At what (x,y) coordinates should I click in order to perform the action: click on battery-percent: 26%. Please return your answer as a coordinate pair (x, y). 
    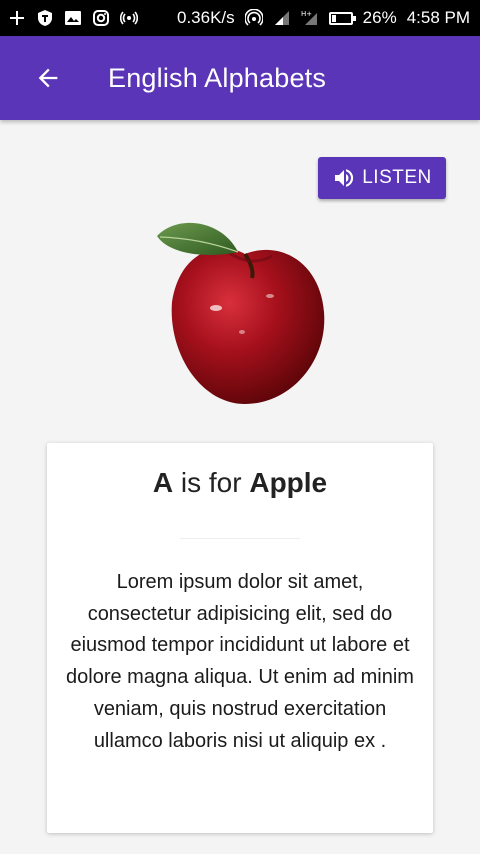
    Looking at the image, I should click on (379, 17).